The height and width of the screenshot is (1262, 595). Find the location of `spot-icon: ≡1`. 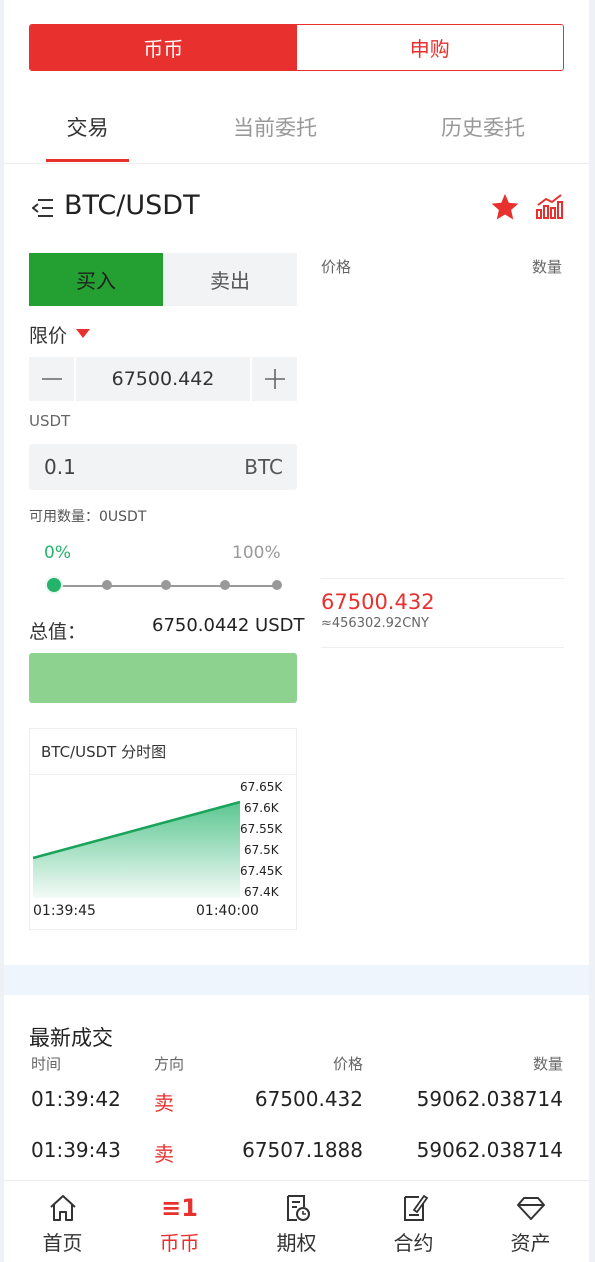

spot-icon: ≡1 is located at coordinates (179, 1208).